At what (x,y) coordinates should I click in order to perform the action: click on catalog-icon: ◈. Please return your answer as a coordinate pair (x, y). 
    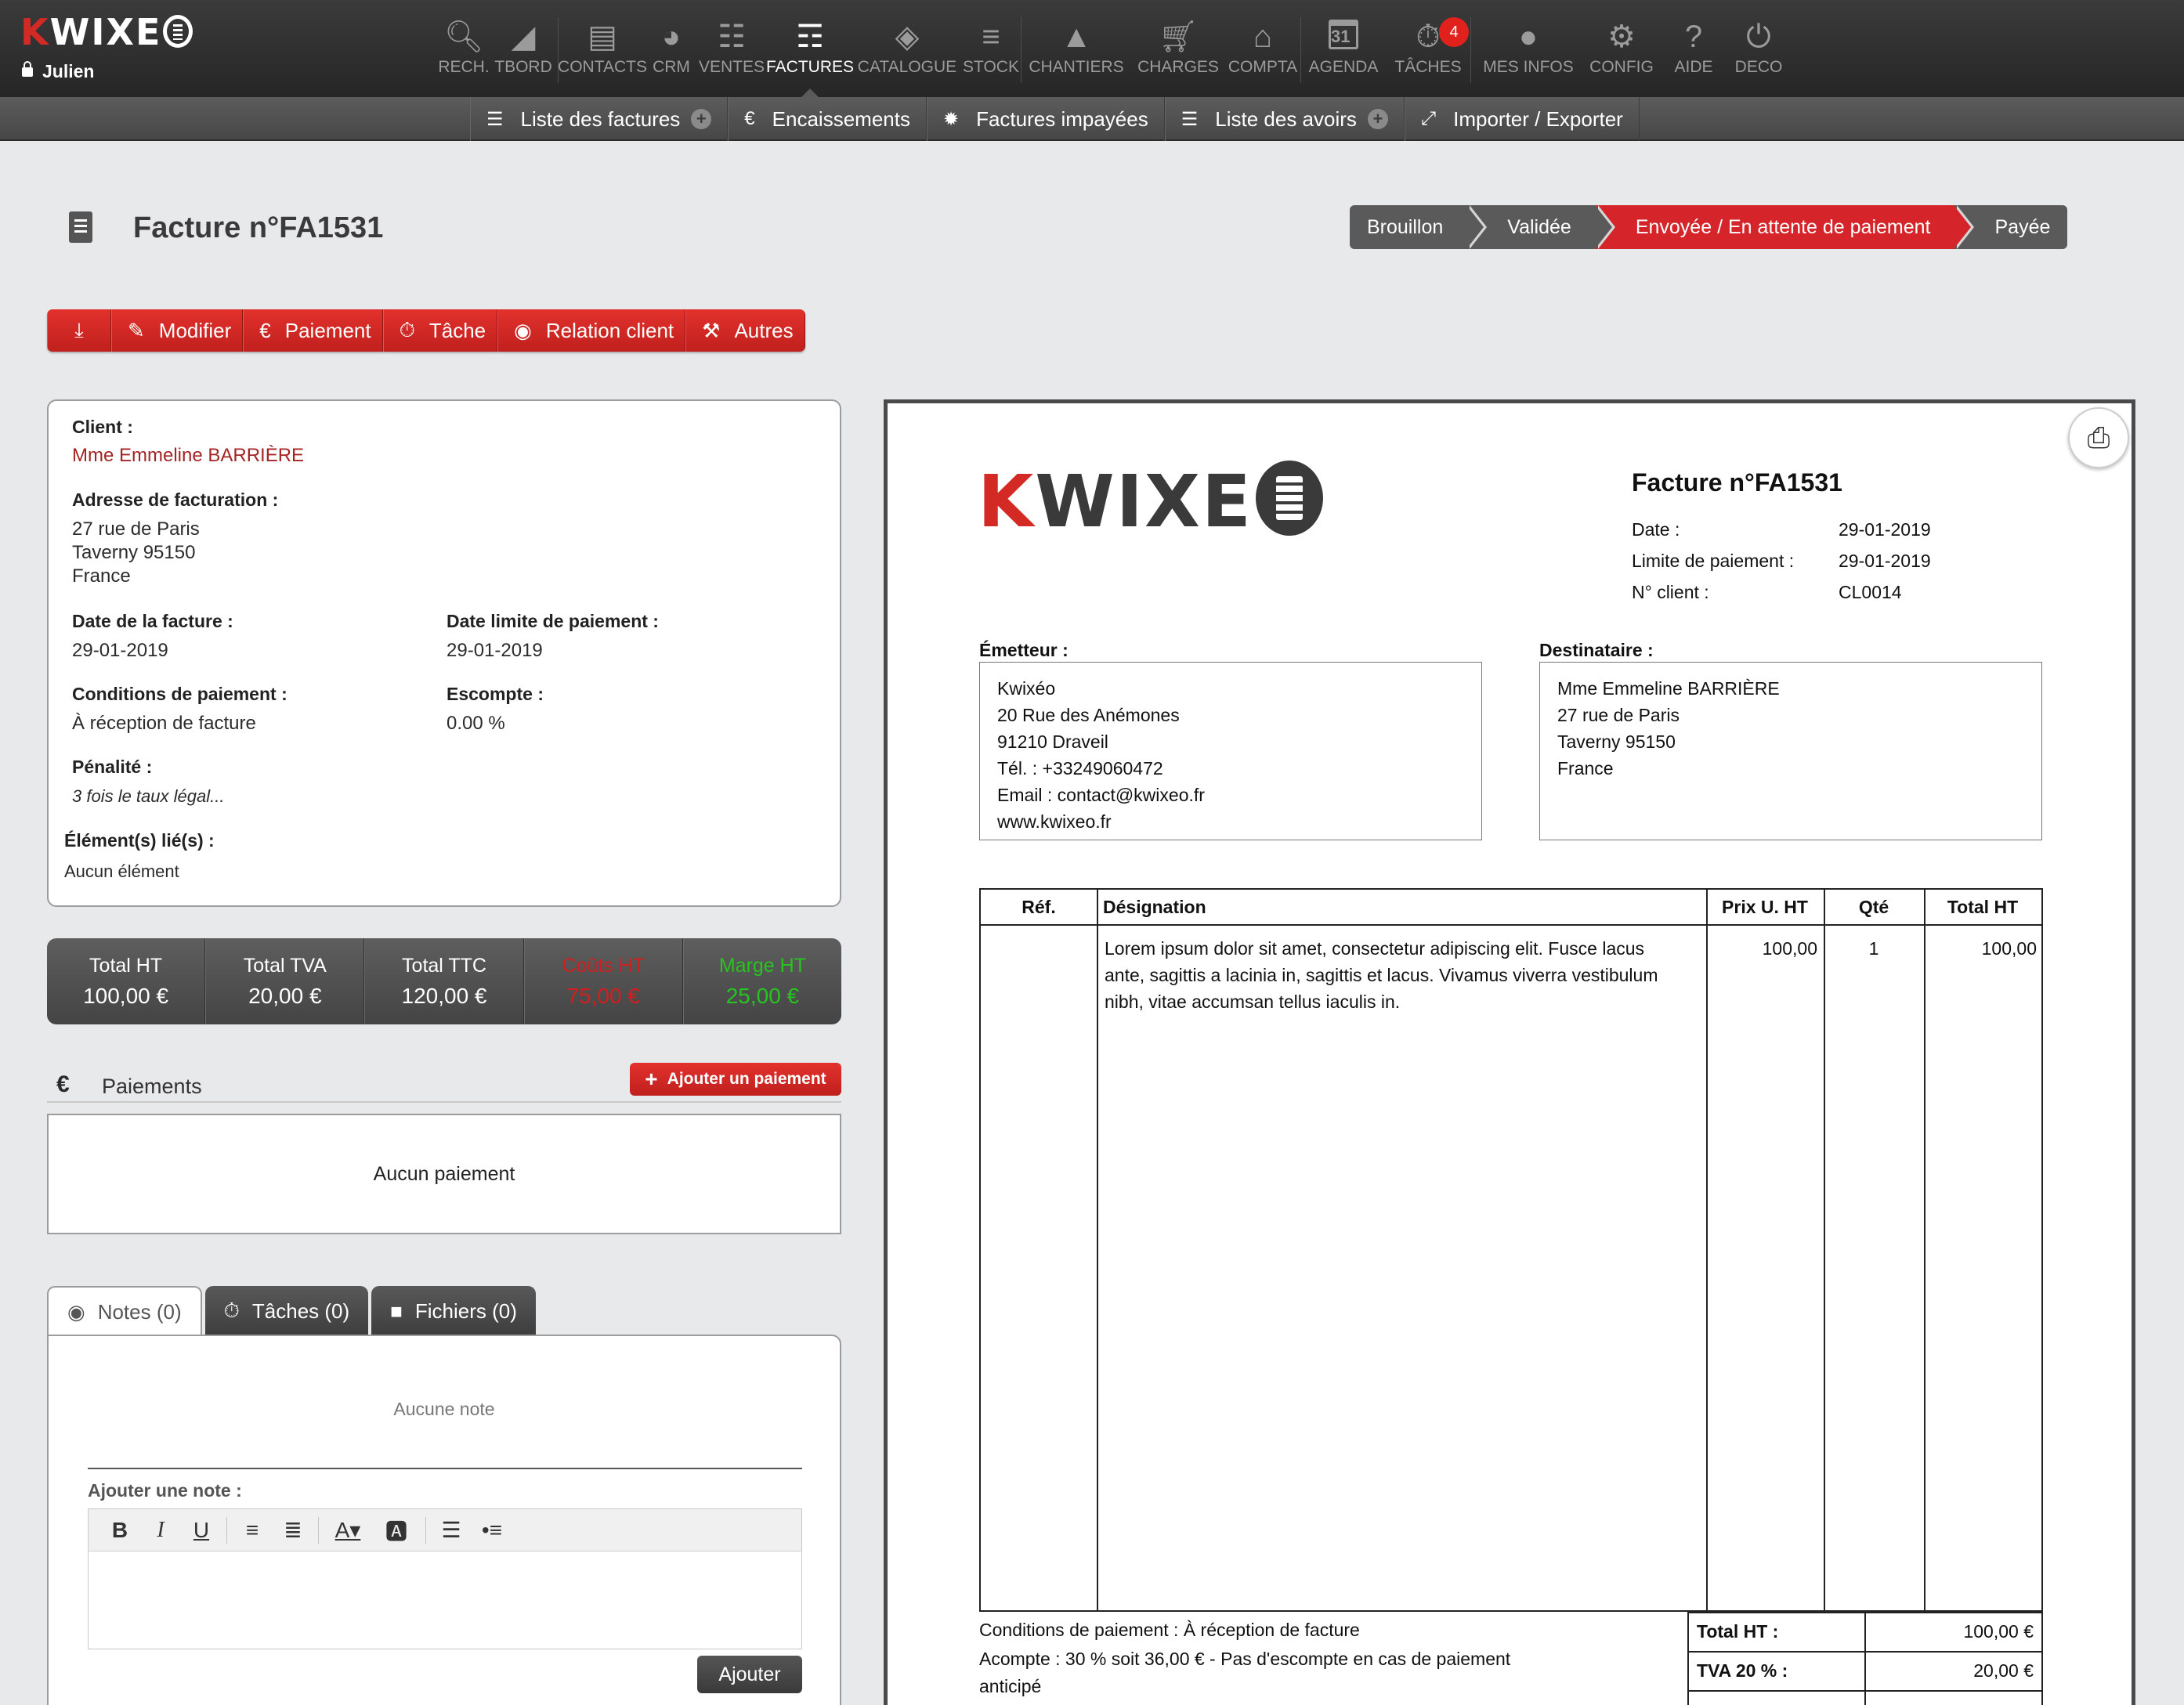
    Looking at the image, I should click on (907, 37).